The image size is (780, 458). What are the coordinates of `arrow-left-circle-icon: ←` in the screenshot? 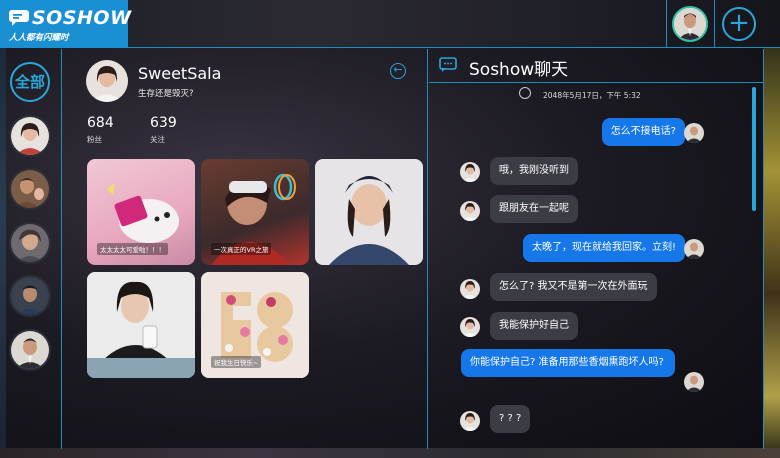 It's located at (398, 71).